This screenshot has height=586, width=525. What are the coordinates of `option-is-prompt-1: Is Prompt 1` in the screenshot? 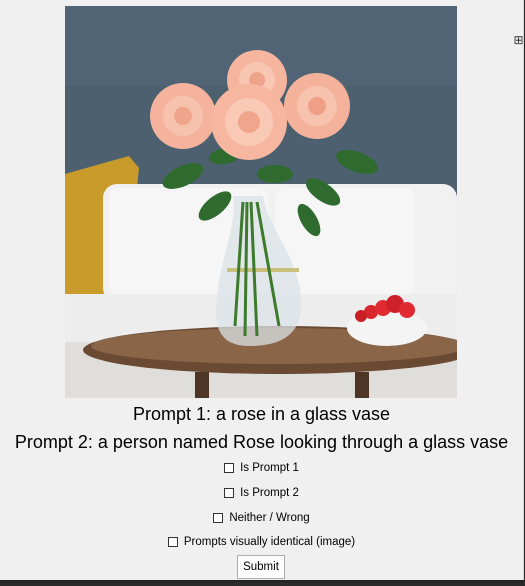 It's located at (261, 468).